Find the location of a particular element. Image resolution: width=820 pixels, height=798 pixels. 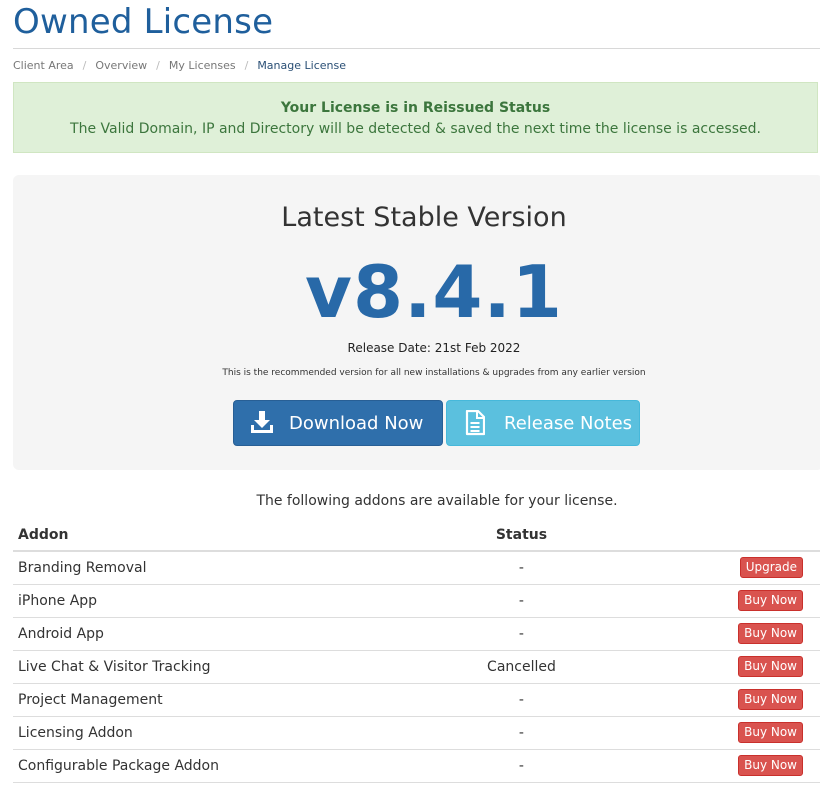

table-row: Branding Removal - Upgrade is located at coordinates (416, 568).